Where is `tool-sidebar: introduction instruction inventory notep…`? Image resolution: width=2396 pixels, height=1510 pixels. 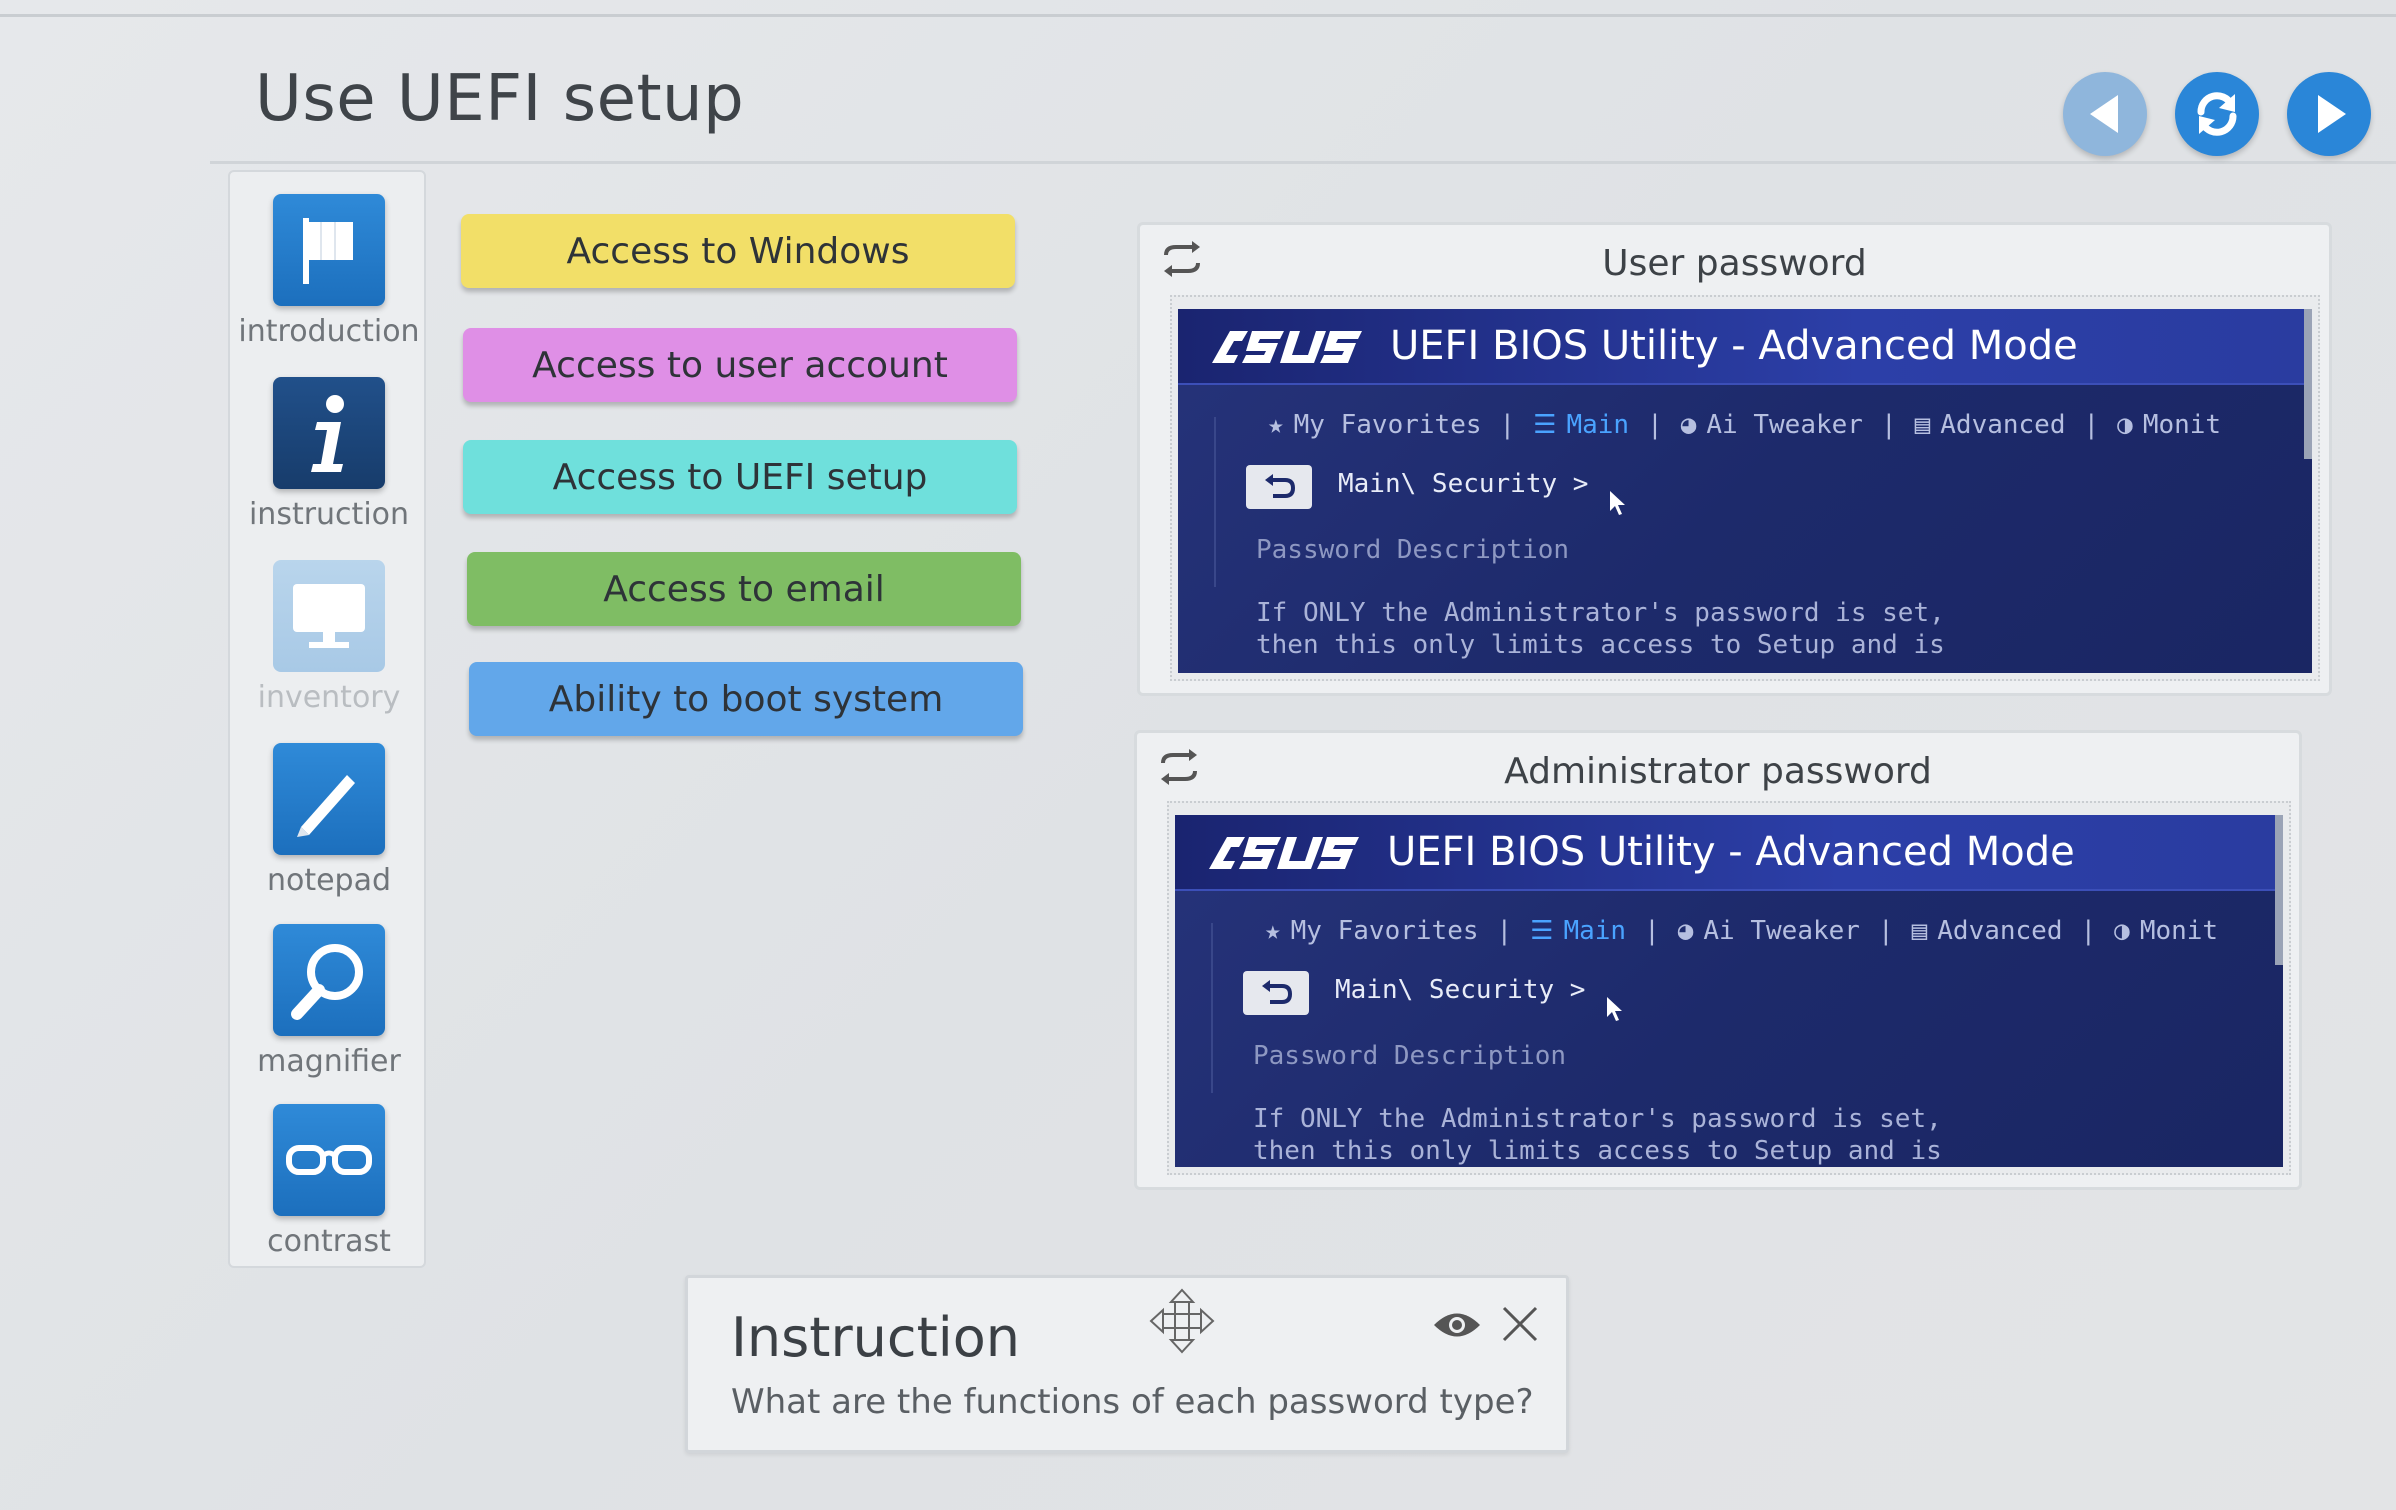
tool-sidebar: introduction instruction inventory notep… is located at coordinates (327, 719).